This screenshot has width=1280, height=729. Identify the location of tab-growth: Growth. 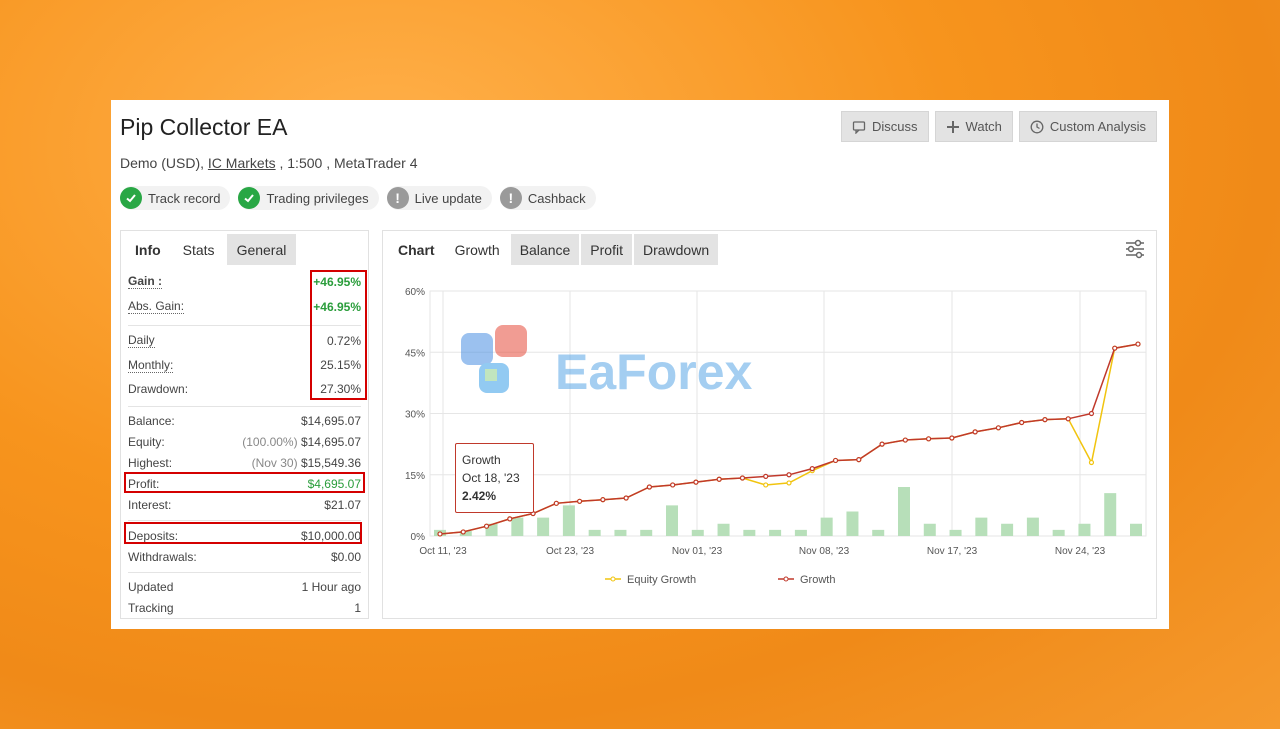
(477, 249).